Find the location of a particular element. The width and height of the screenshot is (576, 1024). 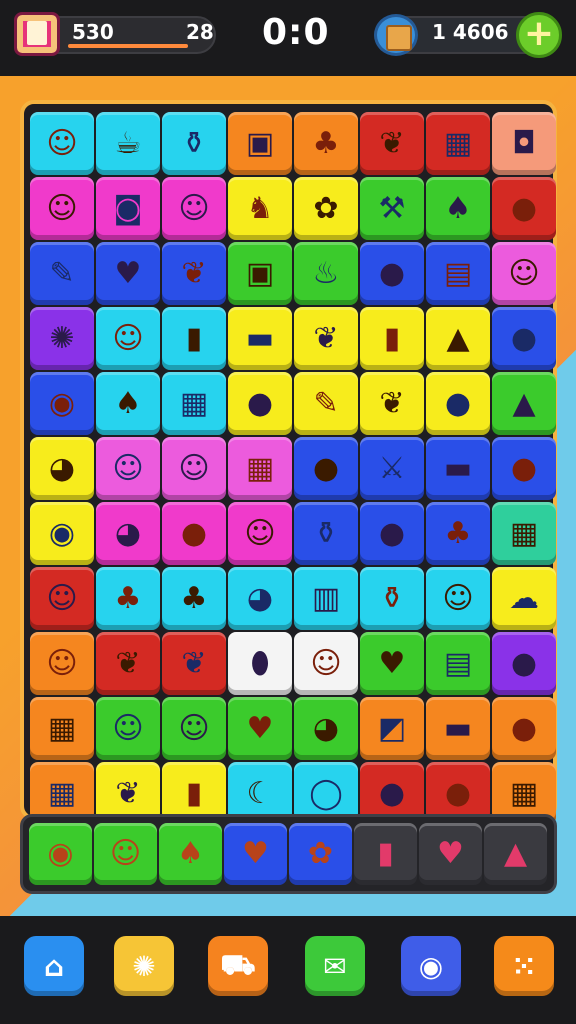

tile-bread: ▬ is located at coordinates (458, 468).